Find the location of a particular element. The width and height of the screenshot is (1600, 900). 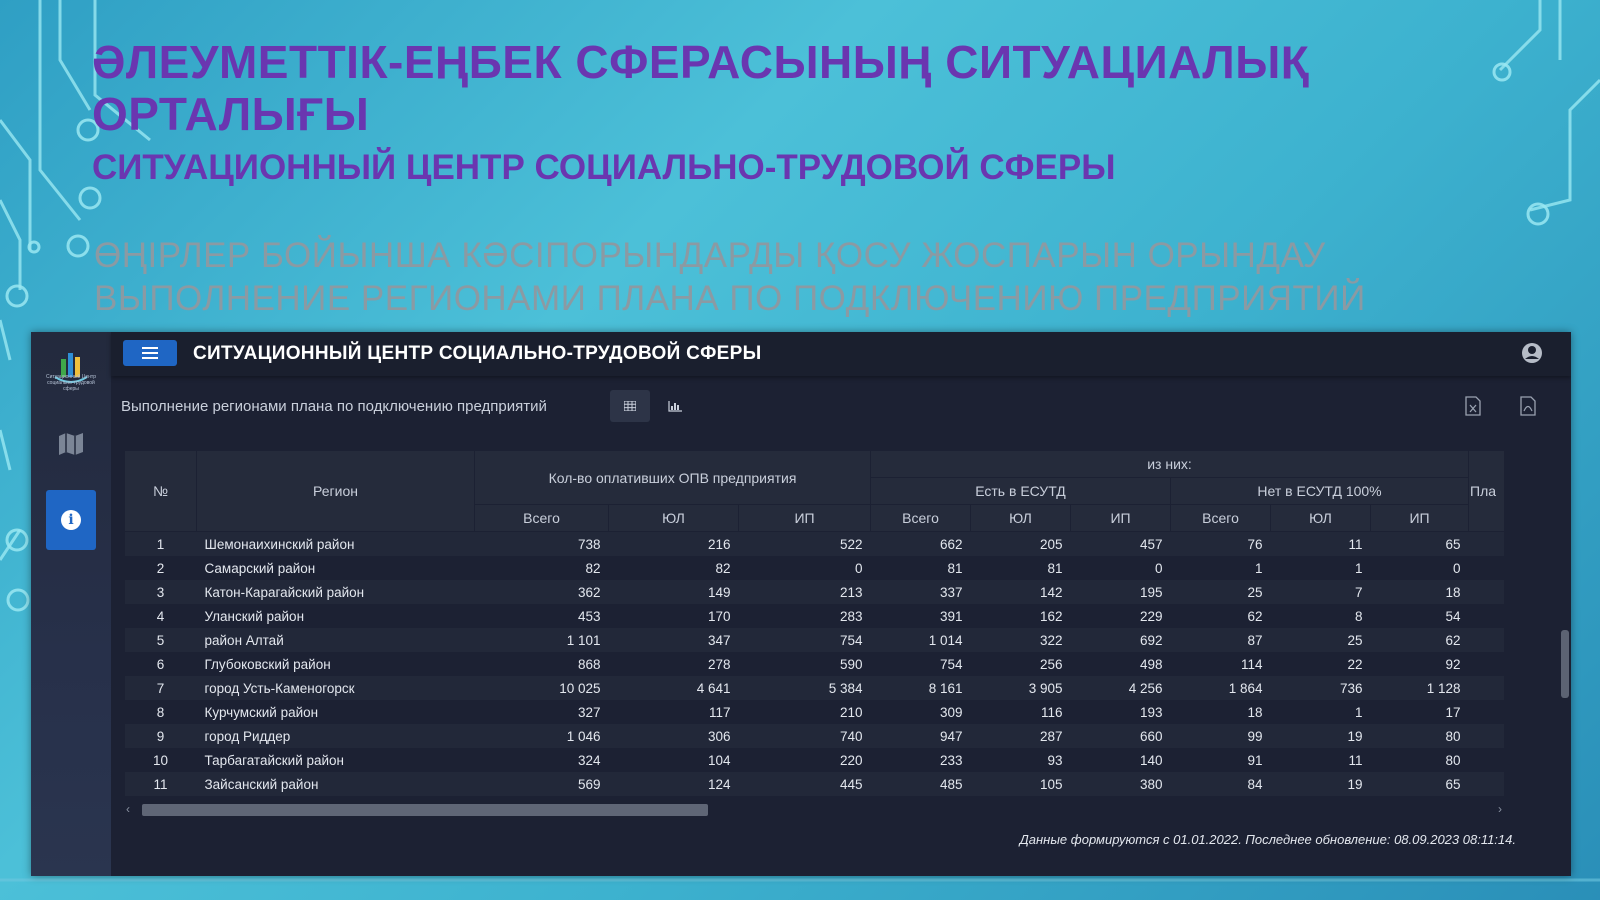

horizontal-scrollbar-thumb is located at coordinates (425, 810).